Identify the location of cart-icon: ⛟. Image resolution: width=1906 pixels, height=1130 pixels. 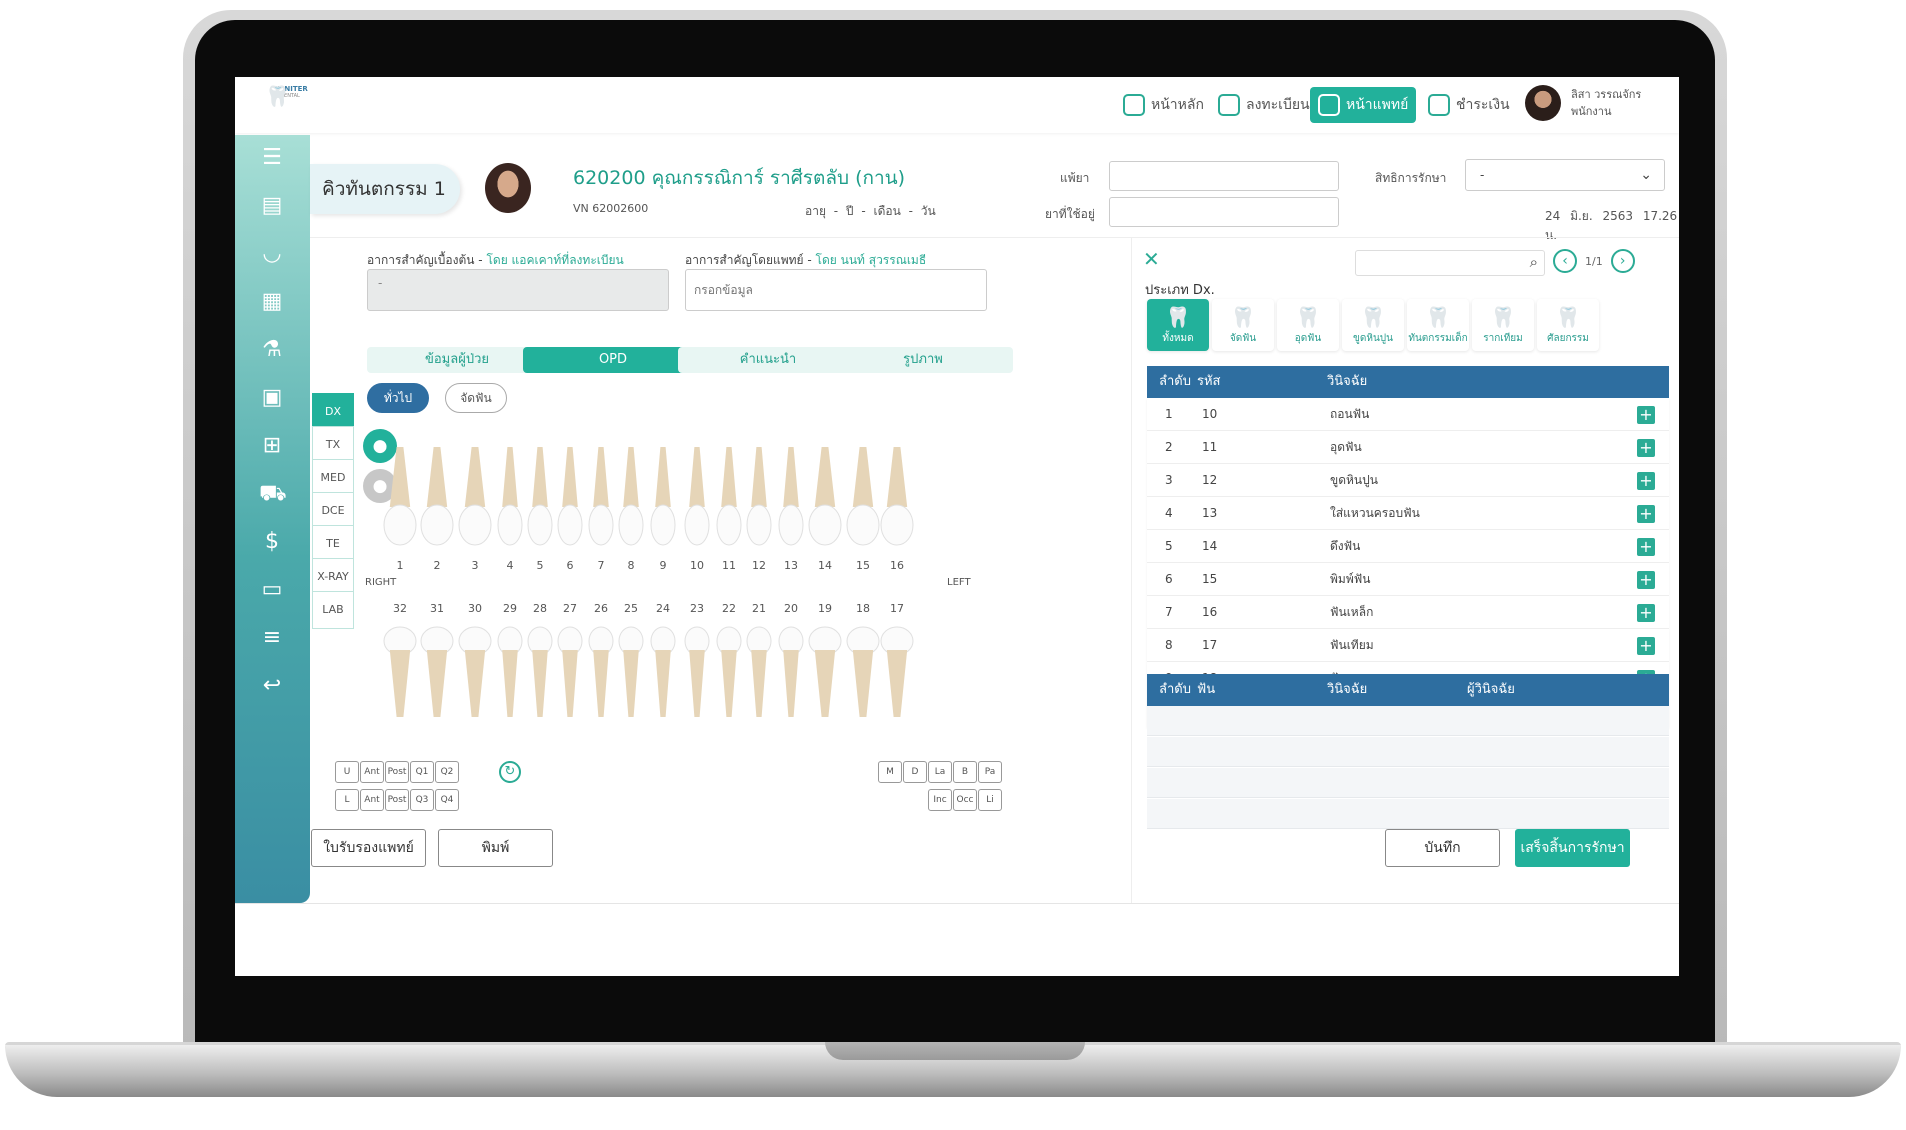
(273, 494).